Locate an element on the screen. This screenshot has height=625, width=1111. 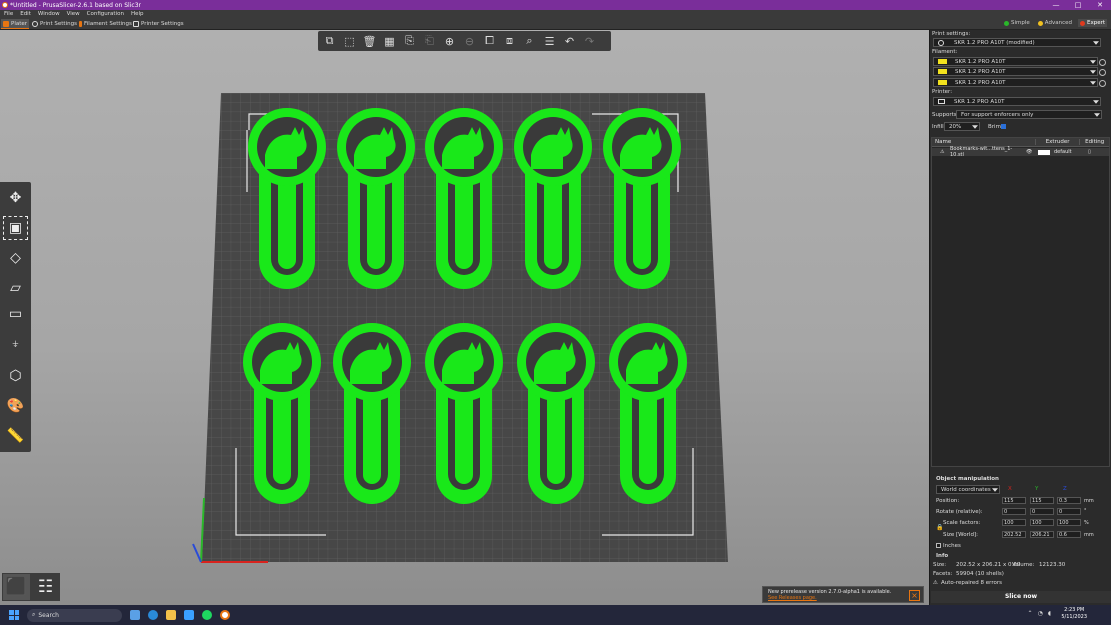
arrange-button: ▦ is located at coordinates (389, 41).